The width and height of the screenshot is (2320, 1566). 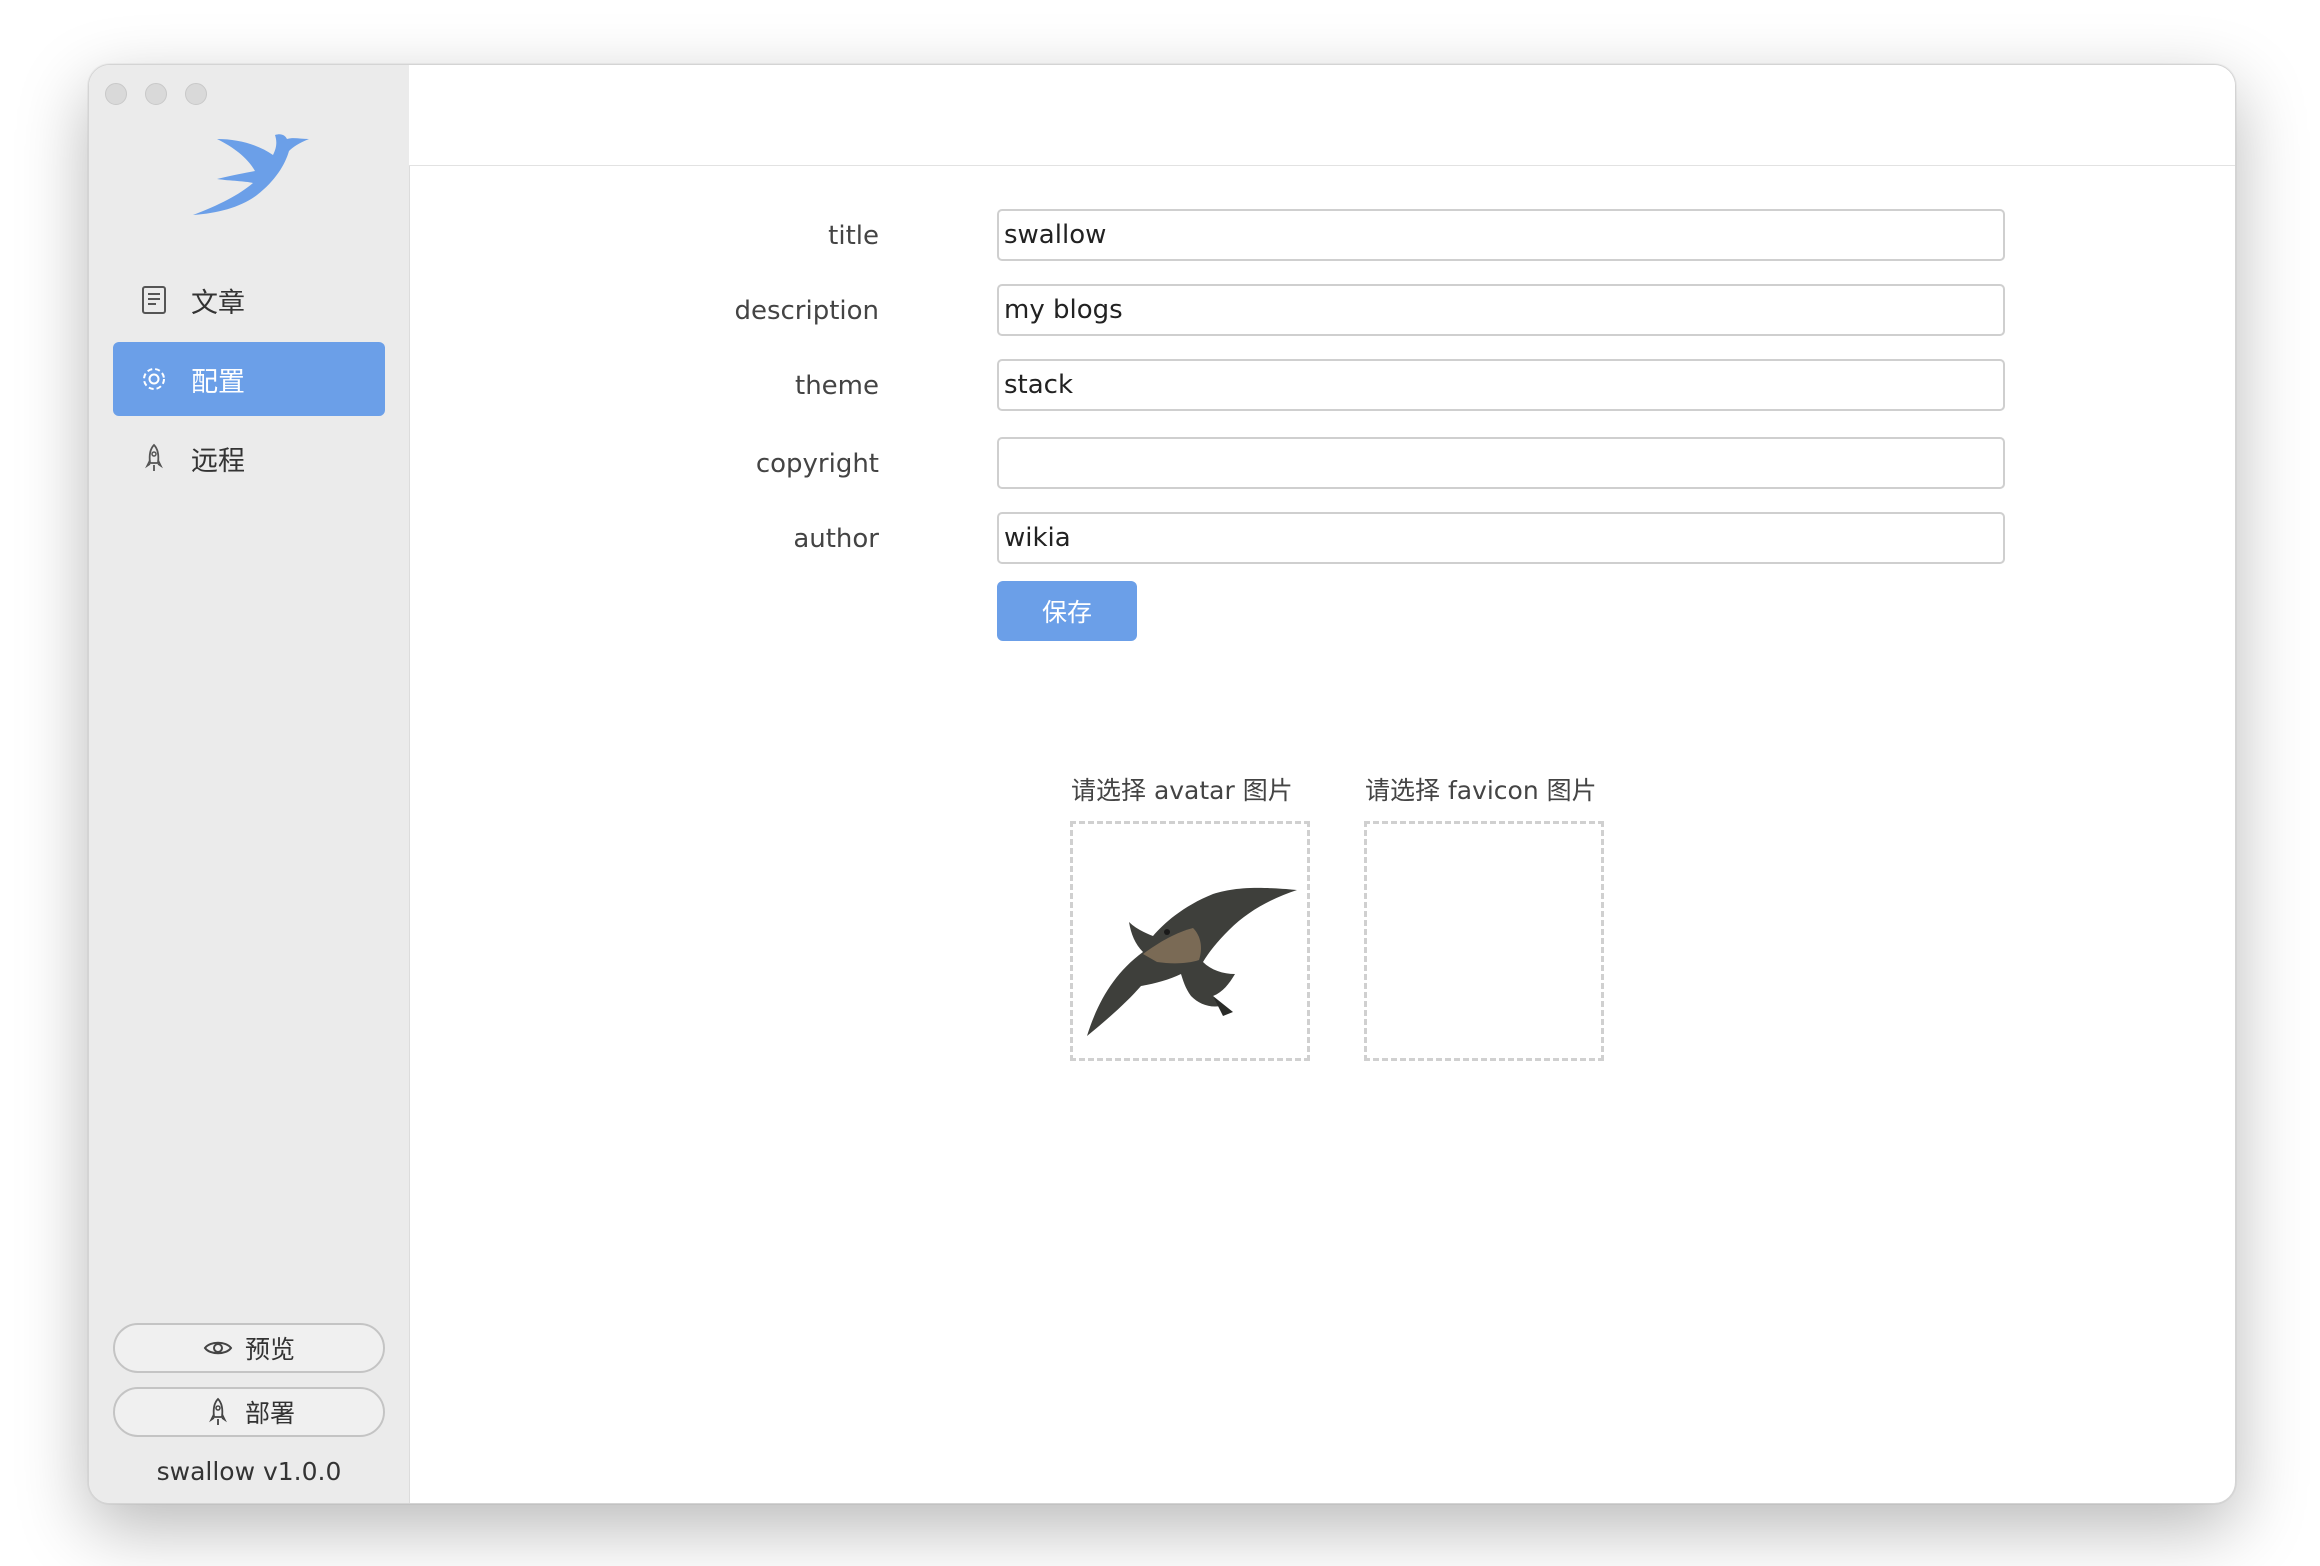 I want to click on avatar-upload-box, so click(x=1190, y=941).